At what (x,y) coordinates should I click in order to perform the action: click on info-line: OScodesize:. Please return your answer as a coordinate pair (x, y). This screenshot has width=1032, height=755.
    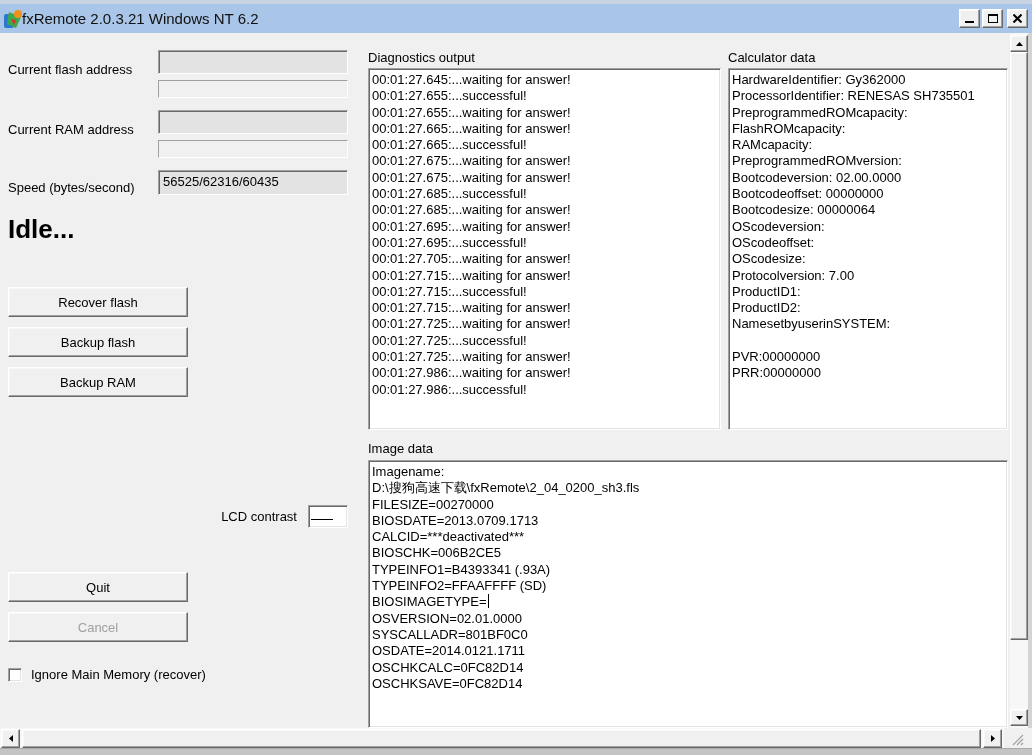
    Looking at the image, I should click on (769, 259).